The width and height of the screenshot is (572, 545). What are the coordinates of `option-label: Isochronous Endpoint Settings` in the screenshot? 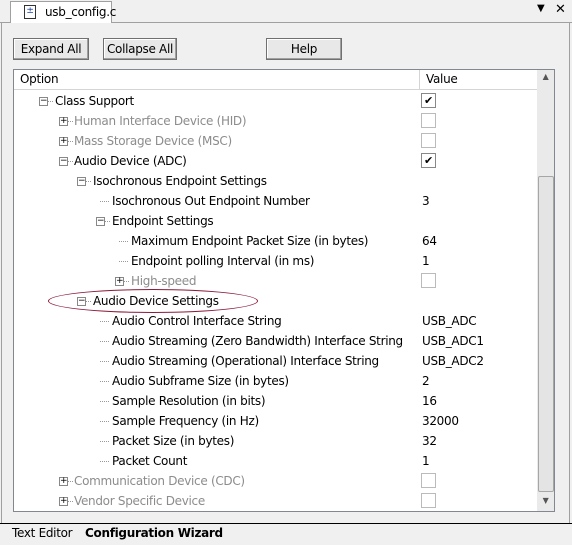 It's located at (180, 181).